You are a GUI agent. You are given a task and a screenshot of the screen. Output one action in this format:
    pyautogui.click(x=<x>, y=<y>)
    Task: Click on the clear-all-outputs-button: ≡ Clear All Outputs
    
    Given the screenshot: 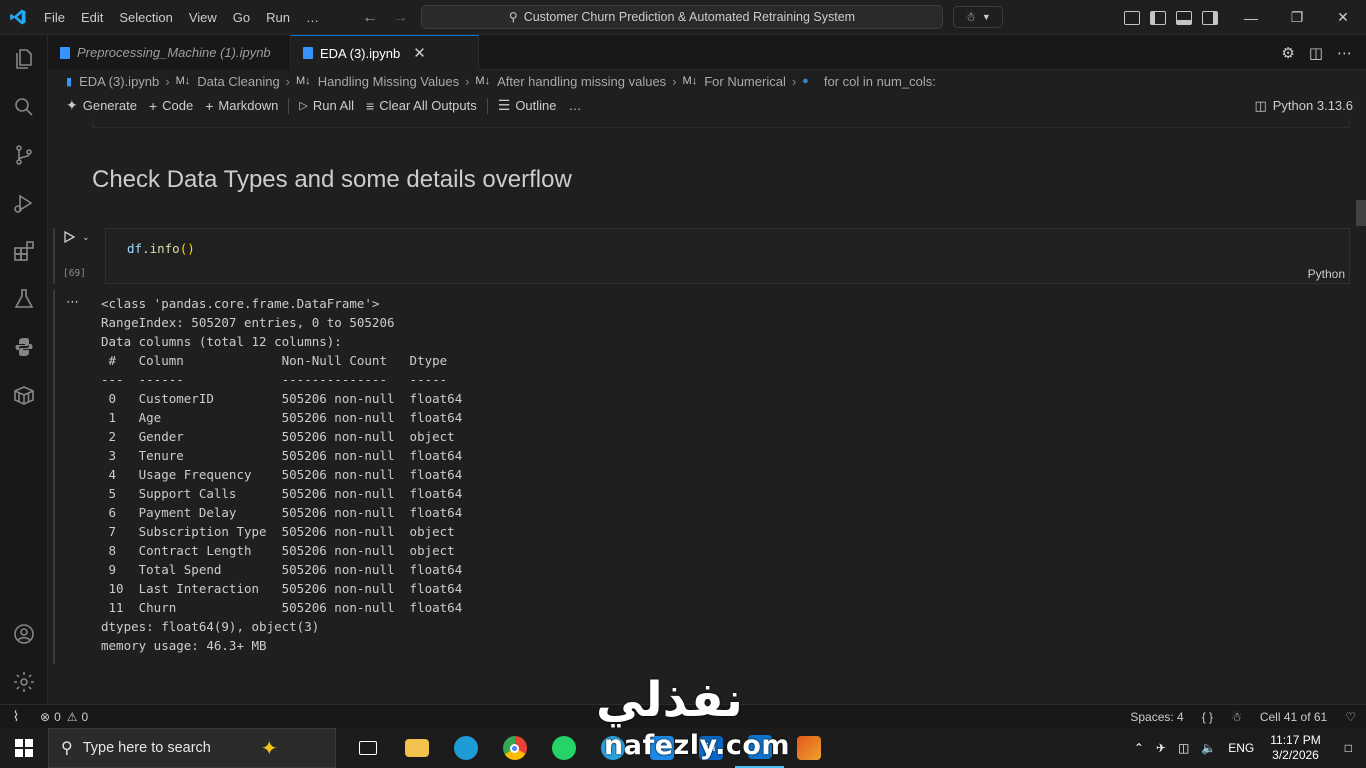 What is the action you would take?
    pyautogui.click(x=421, y=106)
    